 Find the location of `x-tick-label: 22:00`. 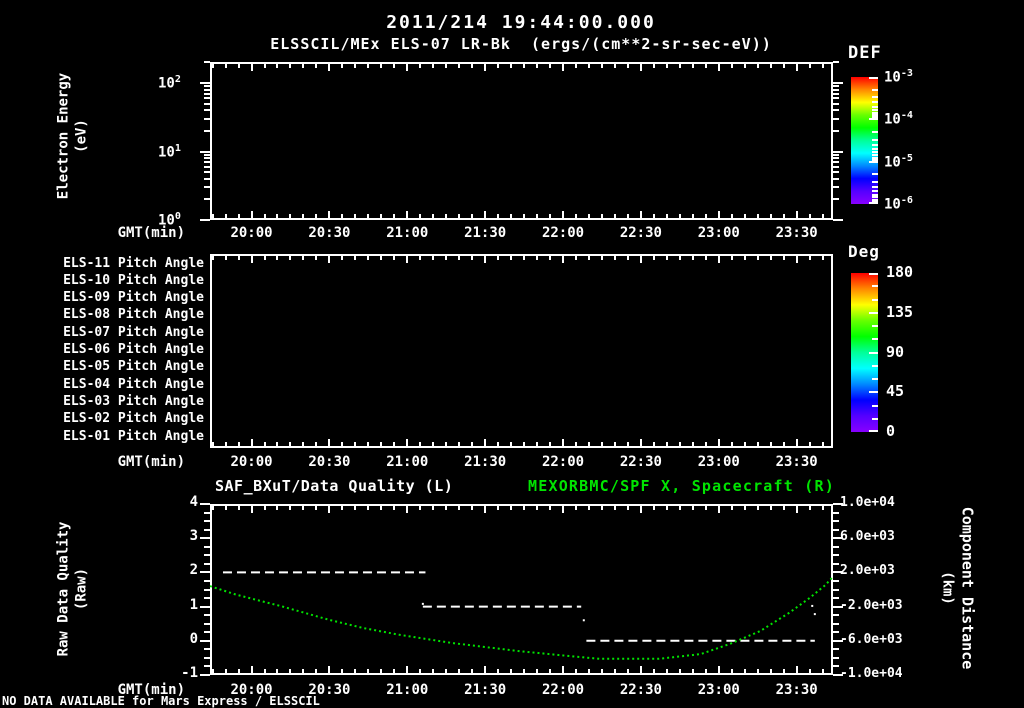

x-tick-label: 22:00 is located at coordinates (563, 690).